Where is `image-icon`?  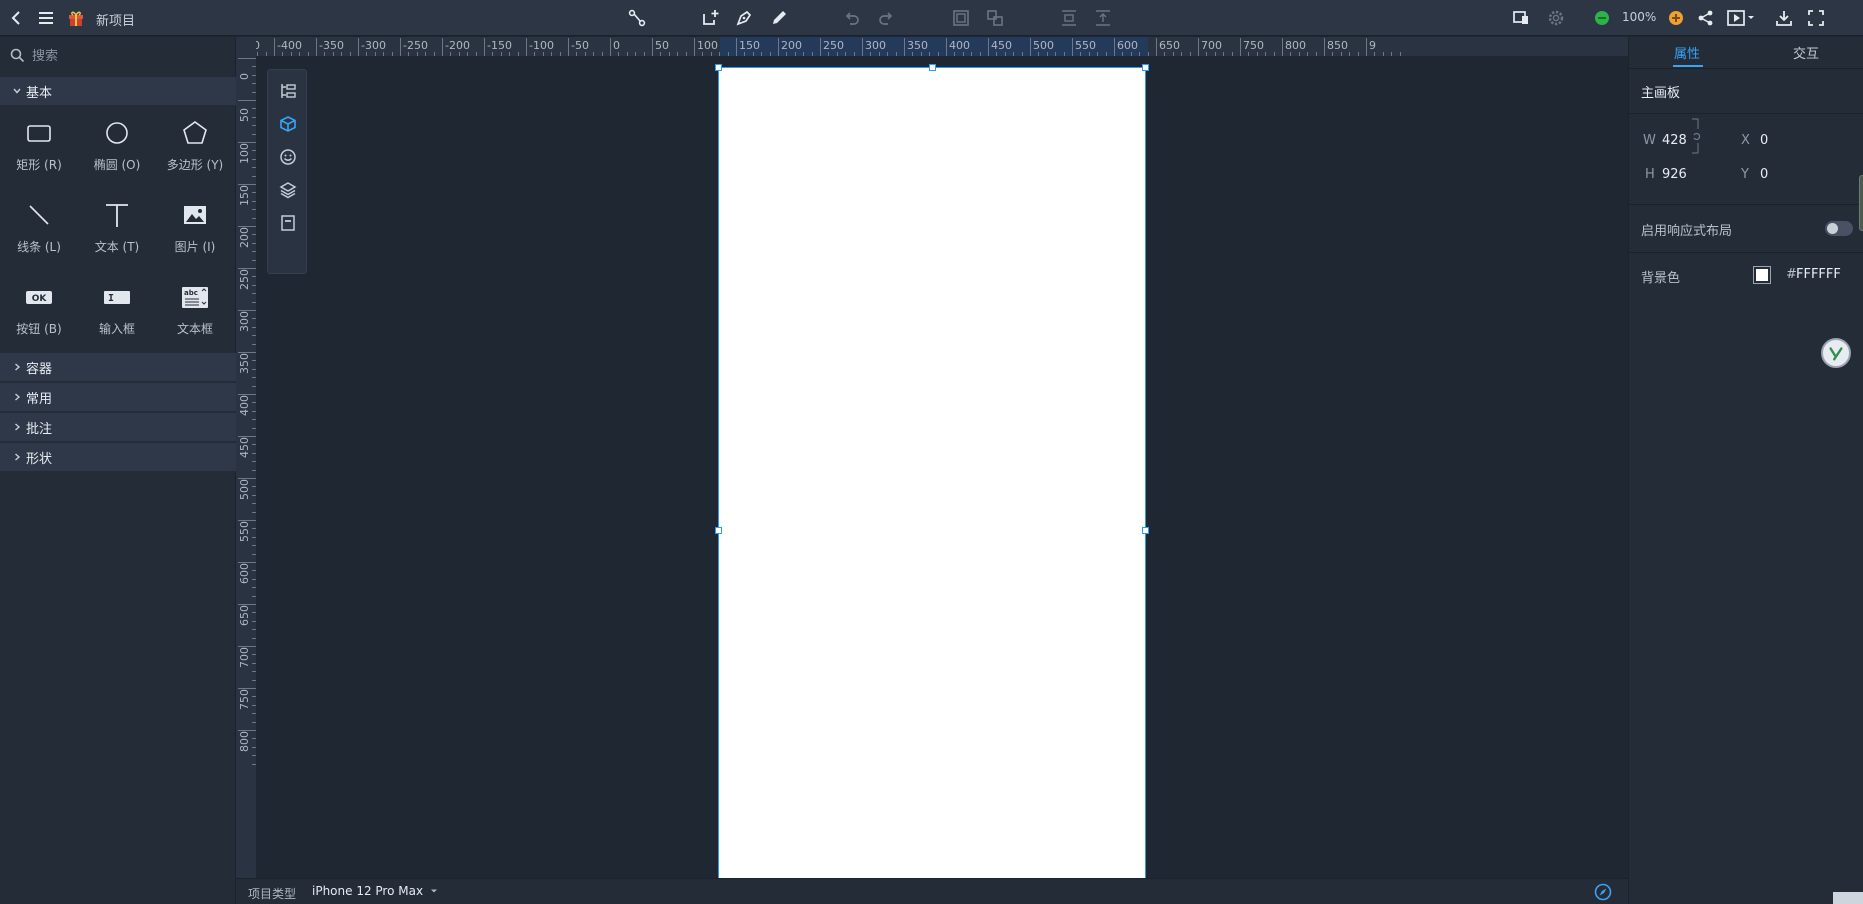
image-icon is located at coordinates (195, 215).